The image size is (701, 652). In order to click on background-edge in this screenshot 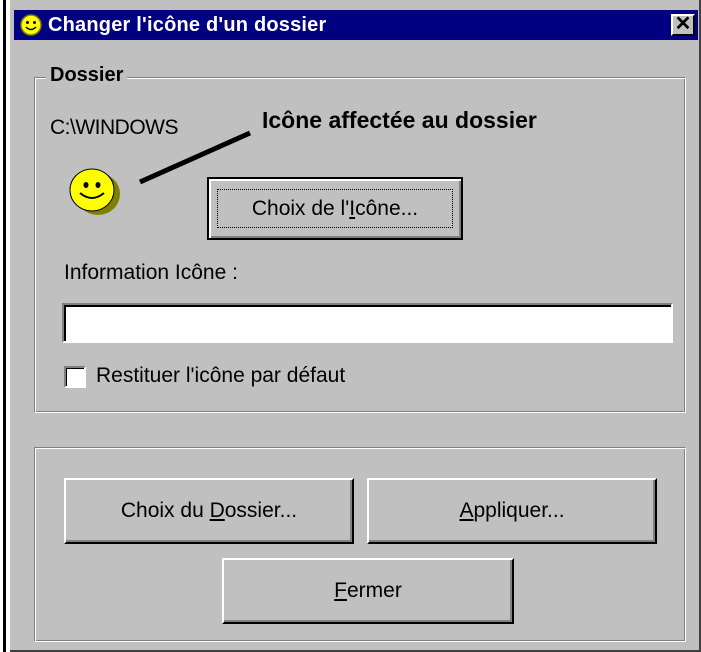, I will do `click(4, 326)`.